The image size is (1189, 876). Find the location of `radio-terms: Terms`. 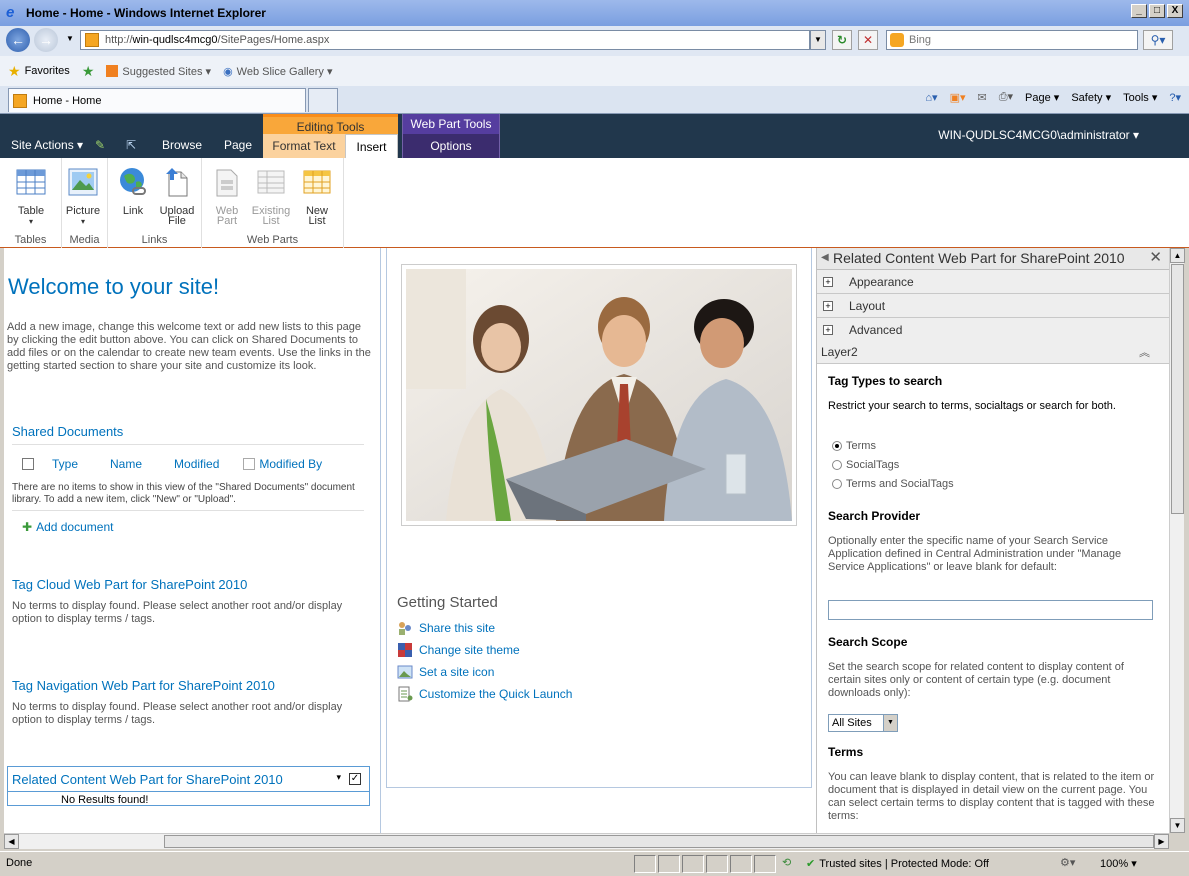

radio-terms: Terms is located at coordinates (854, 446).